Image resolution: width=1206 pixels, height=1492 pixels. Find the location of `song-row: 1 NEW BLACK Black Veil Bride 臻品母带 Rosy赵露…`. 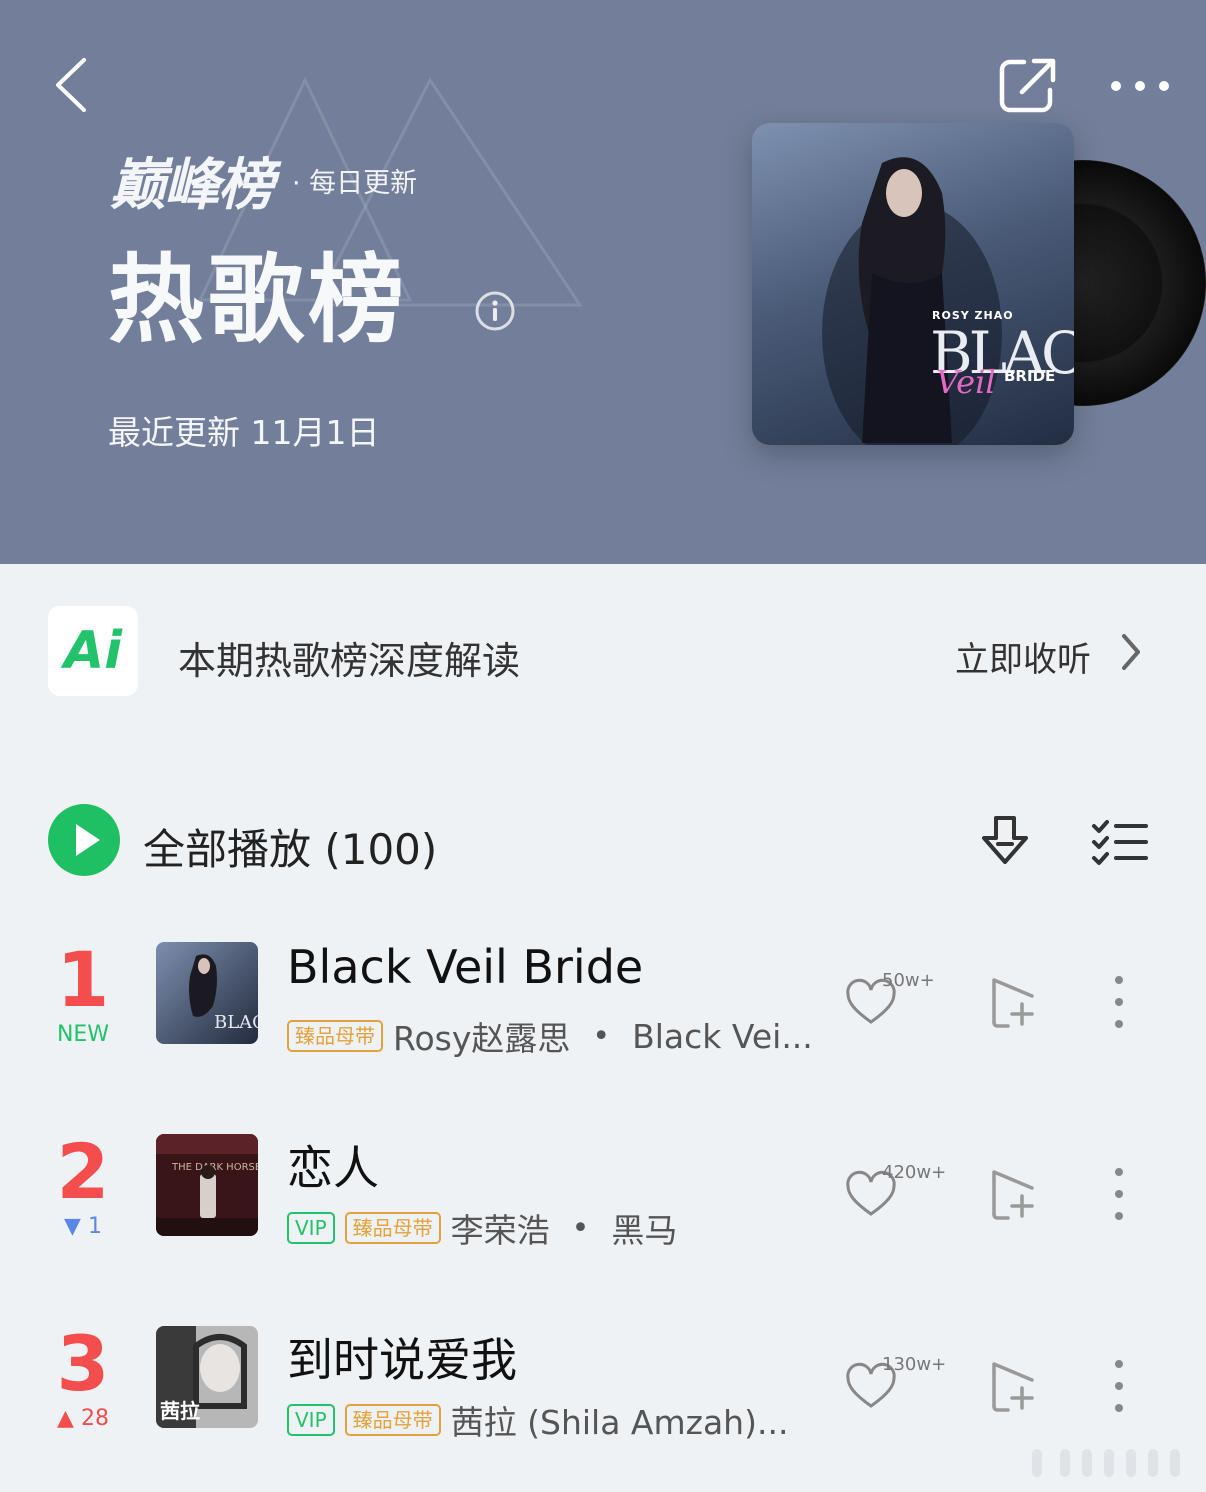

song-row: 1 NEW BLACK Black Veil Bride 臻品母带 Rosy赵露… is located at coordinates (603, 1015).